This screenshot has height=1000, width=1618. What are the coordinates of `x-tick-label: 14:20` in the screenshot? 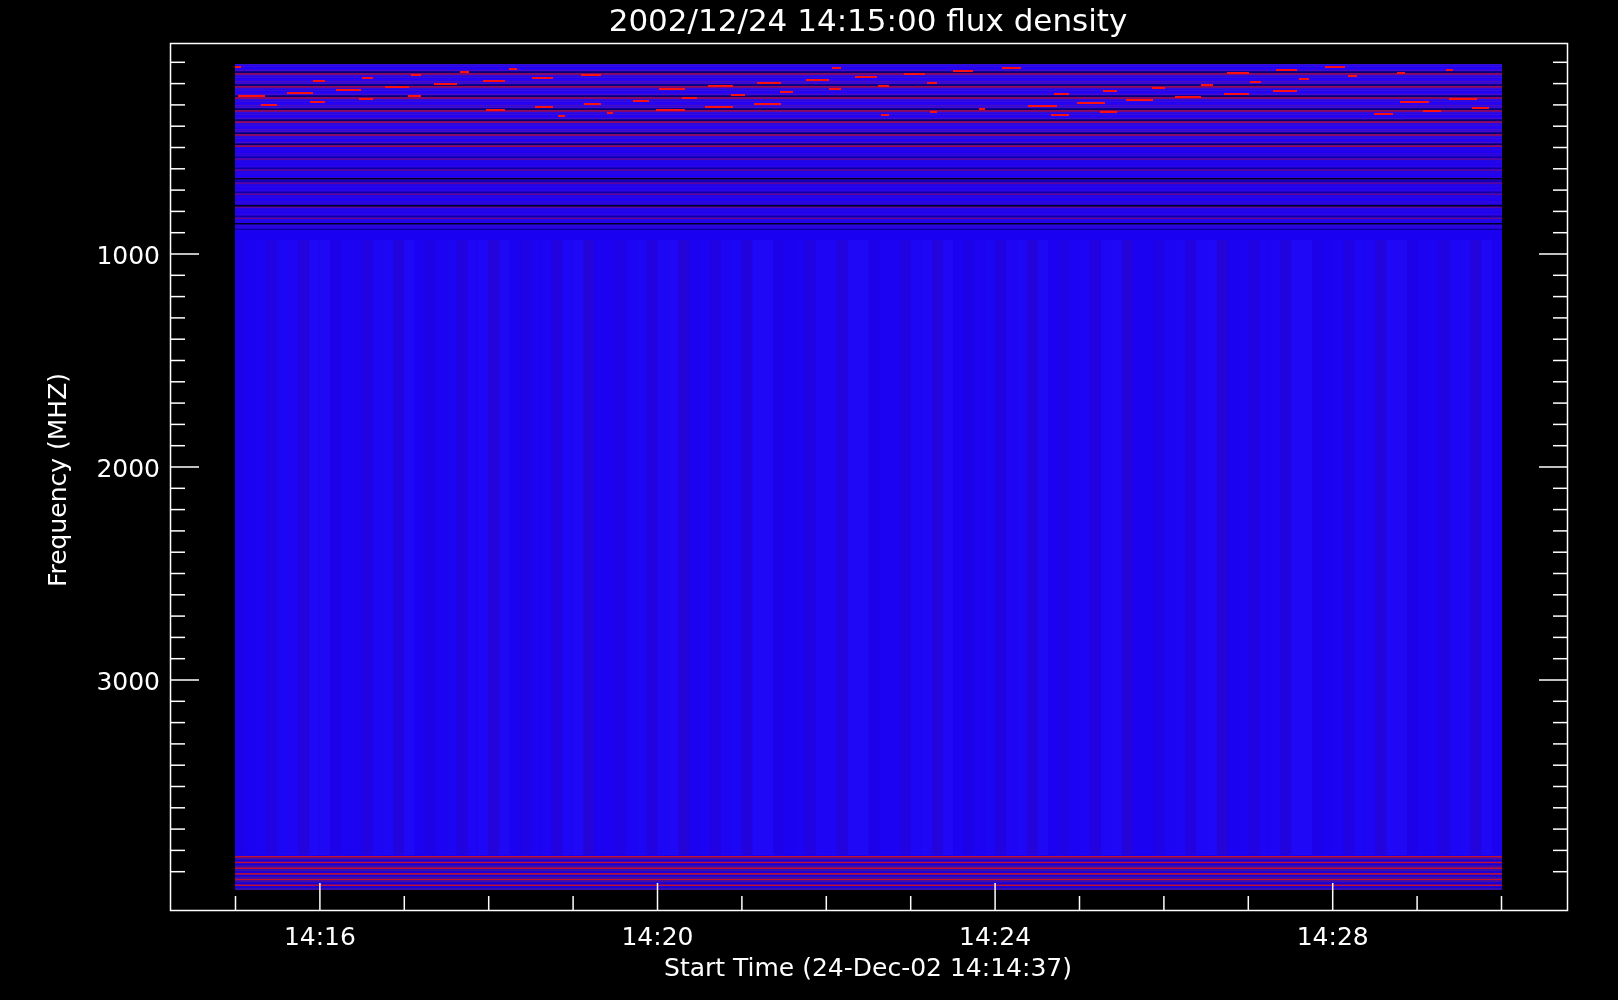 It's located at (657, 936).